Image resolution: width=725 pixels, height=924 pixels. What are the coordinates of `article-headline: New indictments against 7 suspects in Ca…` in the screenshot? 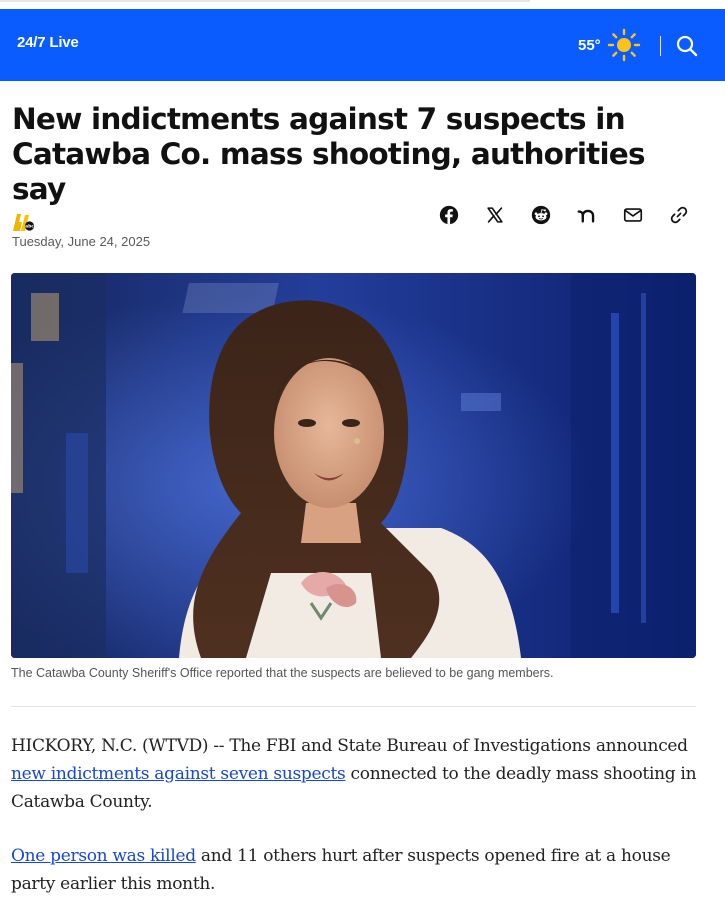 It's located at (329, 154).